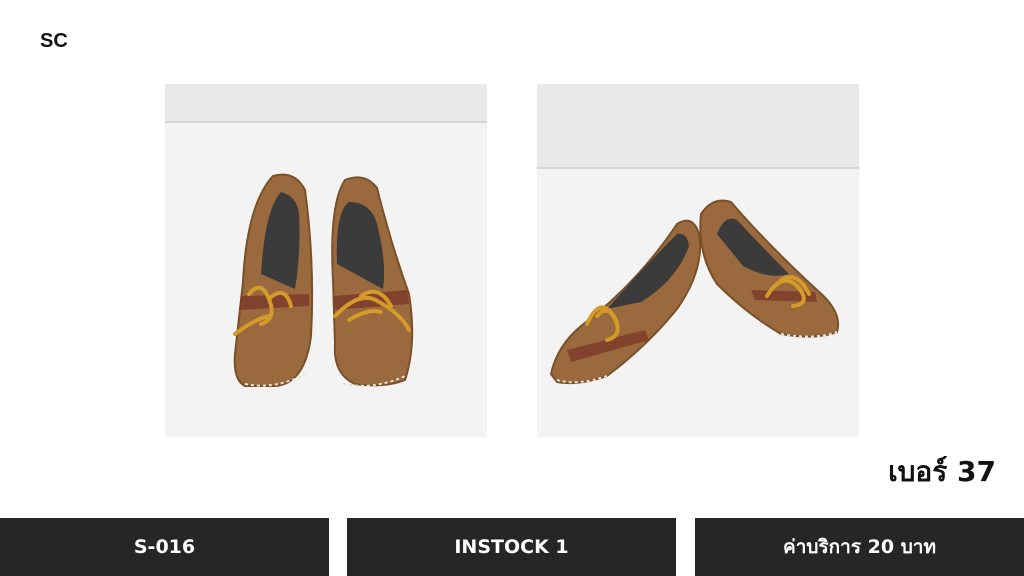 This screenshot has width=1024, height=576. I want to click on stock-status: INSTOCK 1, so click(511, 547).